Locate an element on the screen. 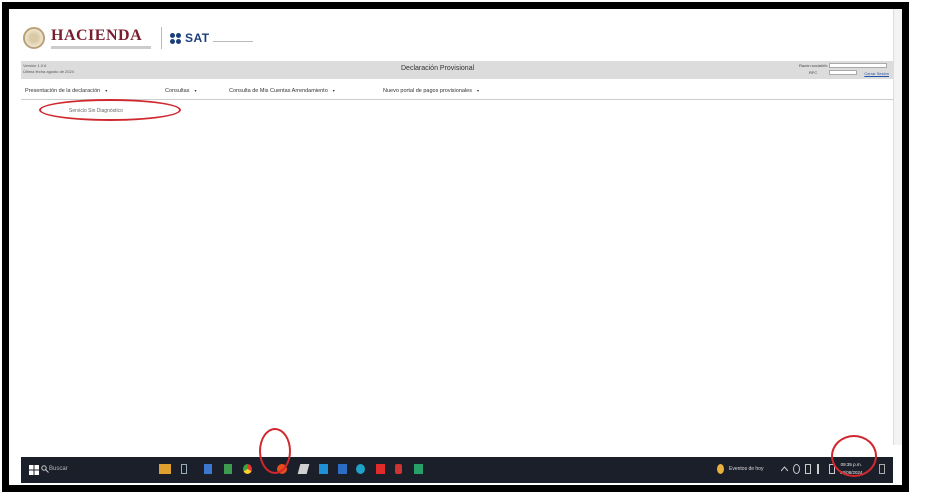 This screenshot has width=930, height=498. pen-icon is located at coordinates (303, 469).